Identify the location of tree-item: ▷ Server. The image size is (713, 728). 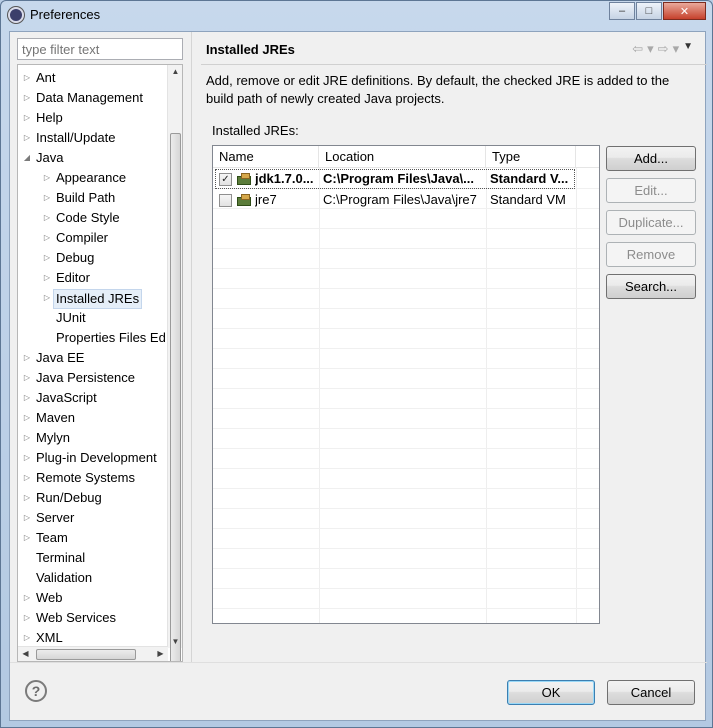
(93, 518).